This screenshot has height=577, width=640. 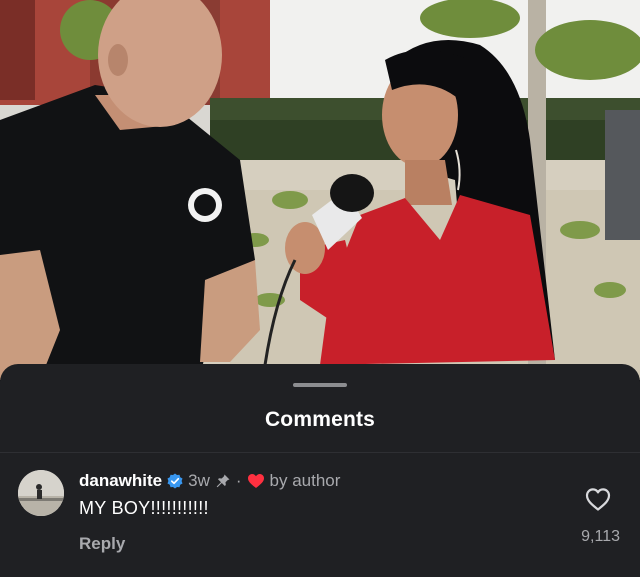 What do you see at coordinates (320, 452) in the screenshot?
I see `divider` at bounding box center [320, 452].